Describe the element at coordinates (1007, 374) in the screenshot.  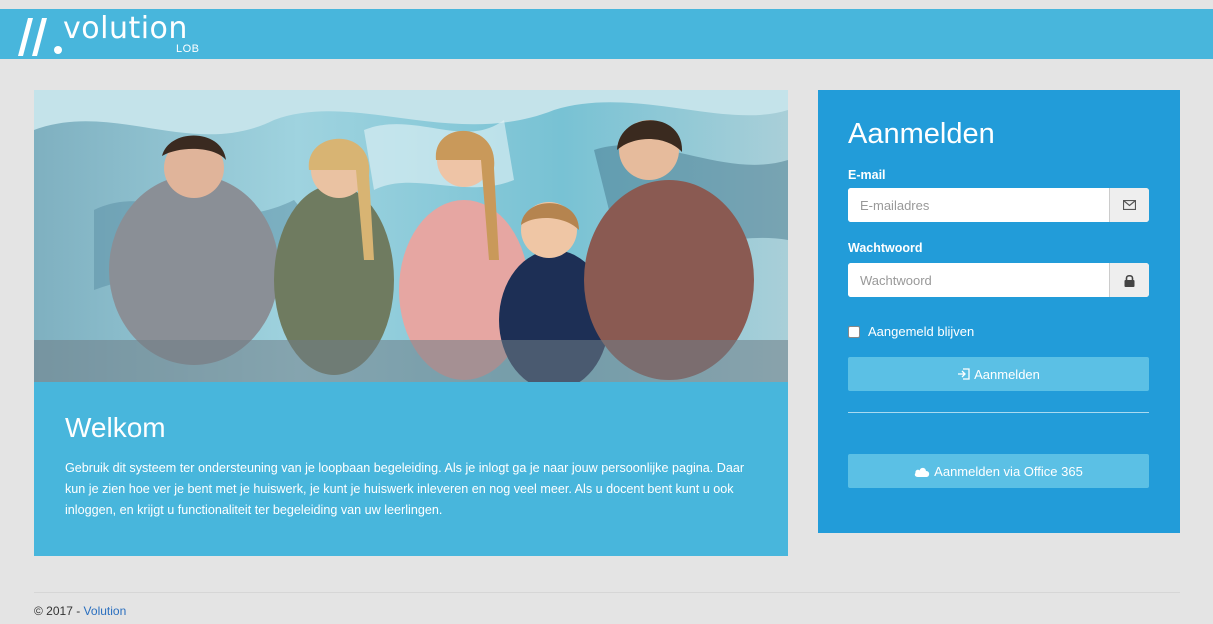
I see `submit-button-label: Aanmelden` at that location.